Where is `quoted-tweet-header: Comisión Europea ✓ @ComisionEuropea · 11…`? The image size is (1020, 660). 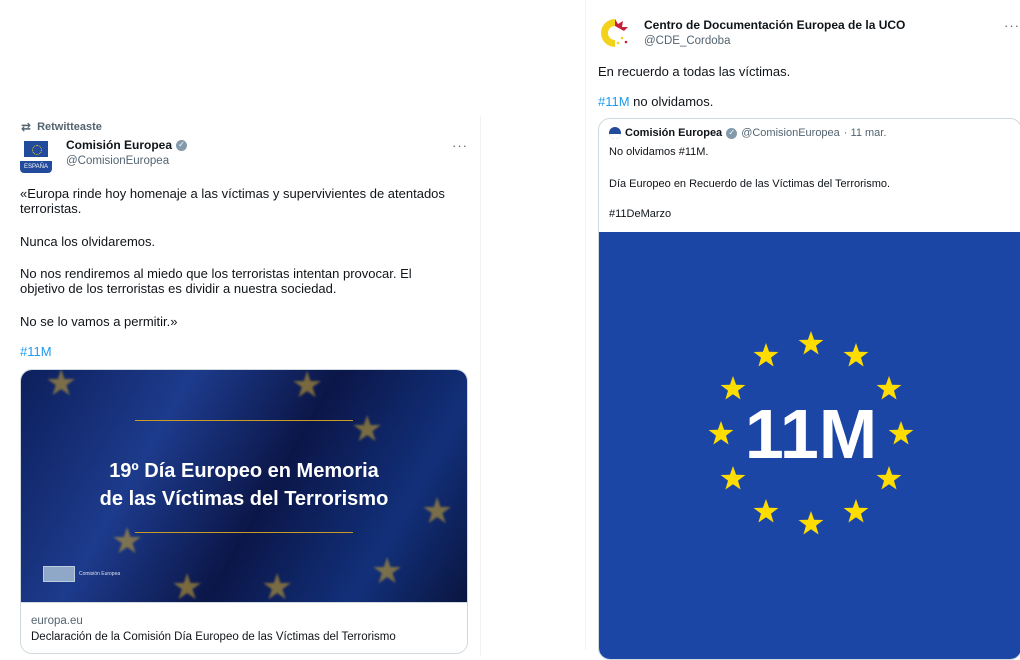
quoted-tweet-header: Comisión Europea ✓ @ComisionEuropea · 11… is located at coordinates (747, 133).